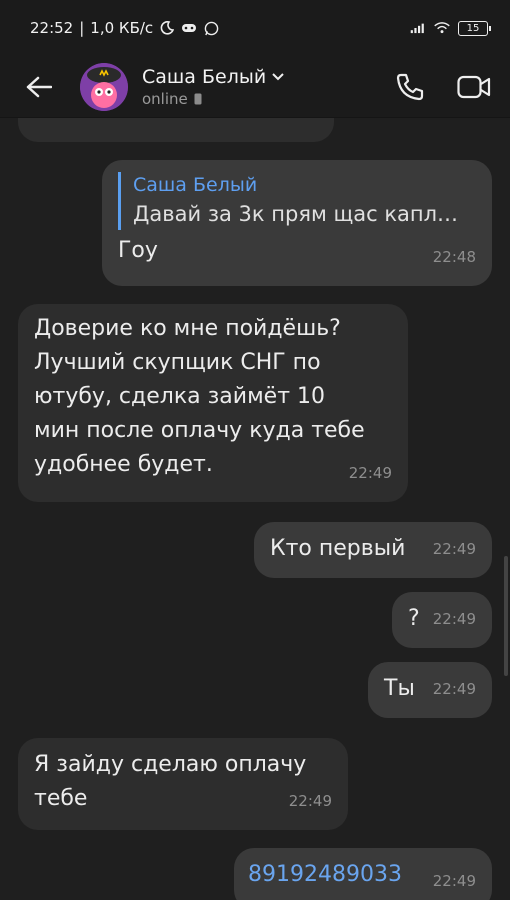  What do you see at coordinates (138, 250) in the screenshot?
I see `message-text: Гоу` at bounding box center [138, 250].